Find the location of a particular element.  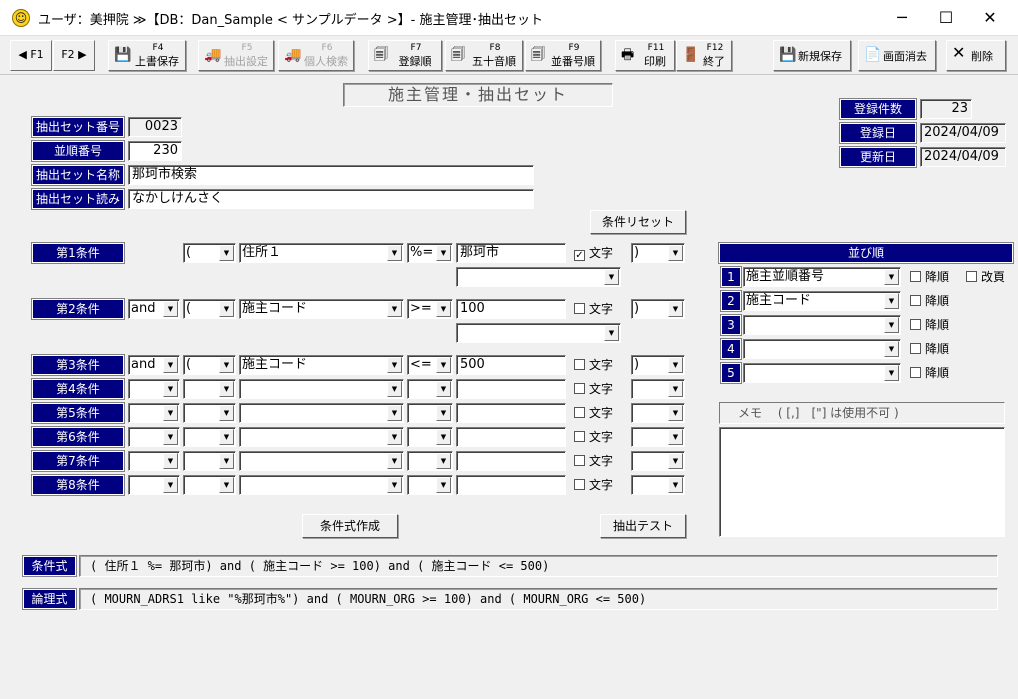

text-checkbox: ✓ 文字 is located at coordinates (593, 253).